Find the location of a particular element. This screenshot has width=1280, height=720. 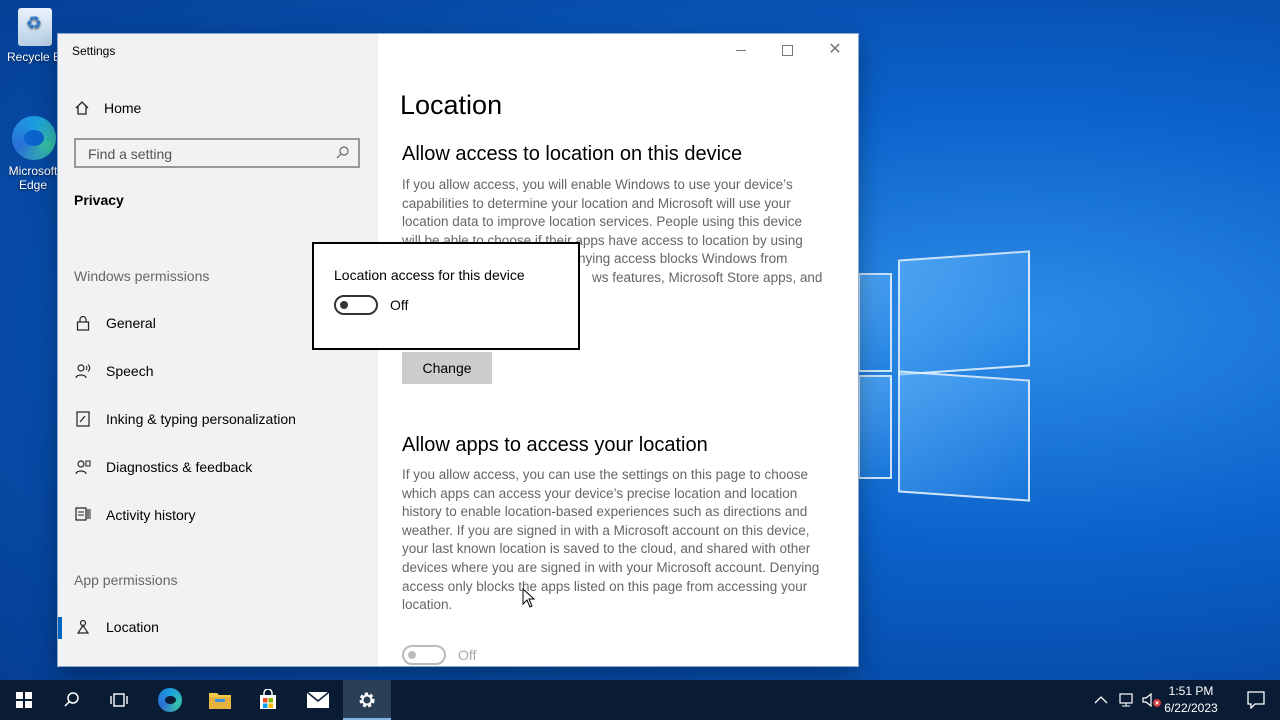

sidebar-item-inking-typing: Inking & typing personalization is located at coordinates (218, 419).